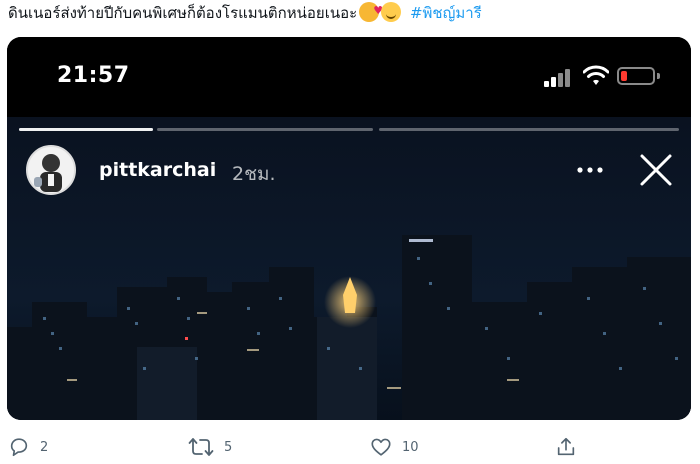  I want to click on like-button: 10, so click(394, 447).